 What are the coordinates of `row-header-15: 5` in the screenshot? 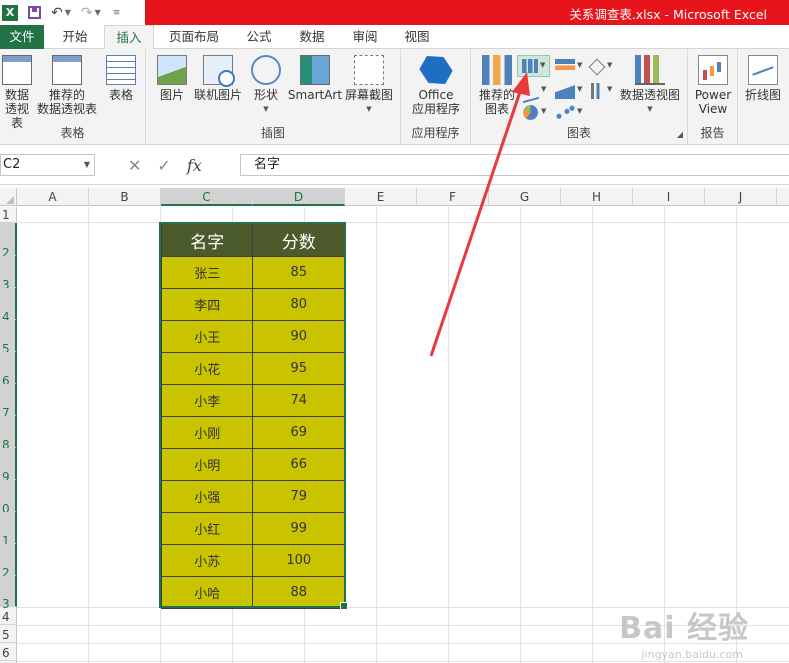 It's located at (8, 634).